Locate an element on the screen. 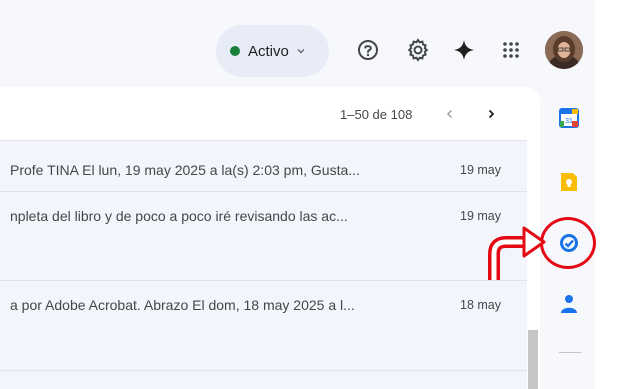 This screenshot has height=389, width=625. scrollbar-thumb is located at coordinates (533, 359).